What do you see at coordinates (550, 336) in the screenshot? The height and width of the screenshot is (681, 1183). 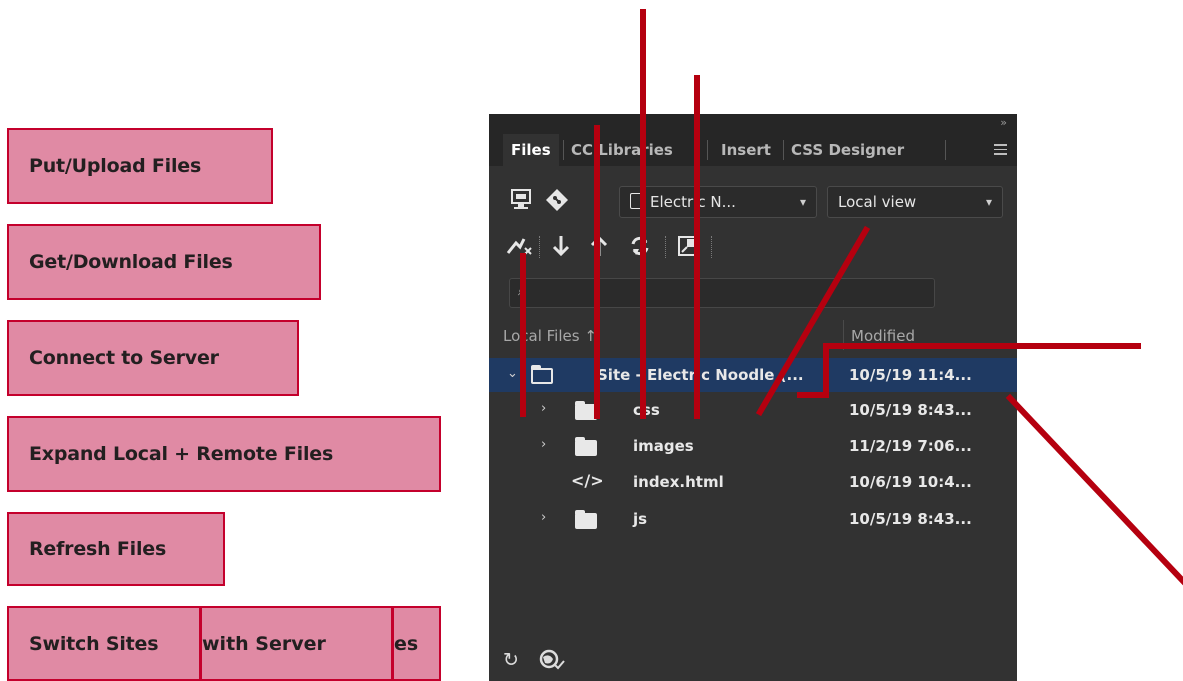 I see `column-local-files: Local Files ↑` at bounding box center [550, 336].